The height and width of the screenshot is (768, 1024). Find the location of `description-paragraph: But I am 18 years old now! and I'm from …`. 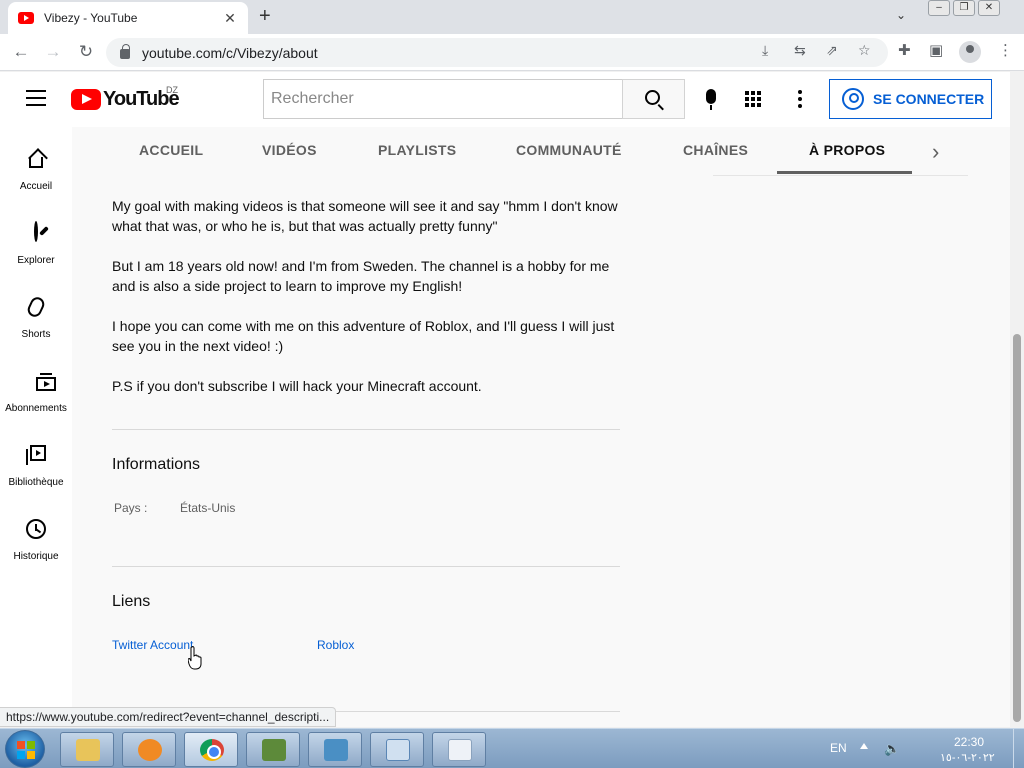

description-paragraph: But I am 18 years old now! and I'm from … is located at coordinates (361, 276).